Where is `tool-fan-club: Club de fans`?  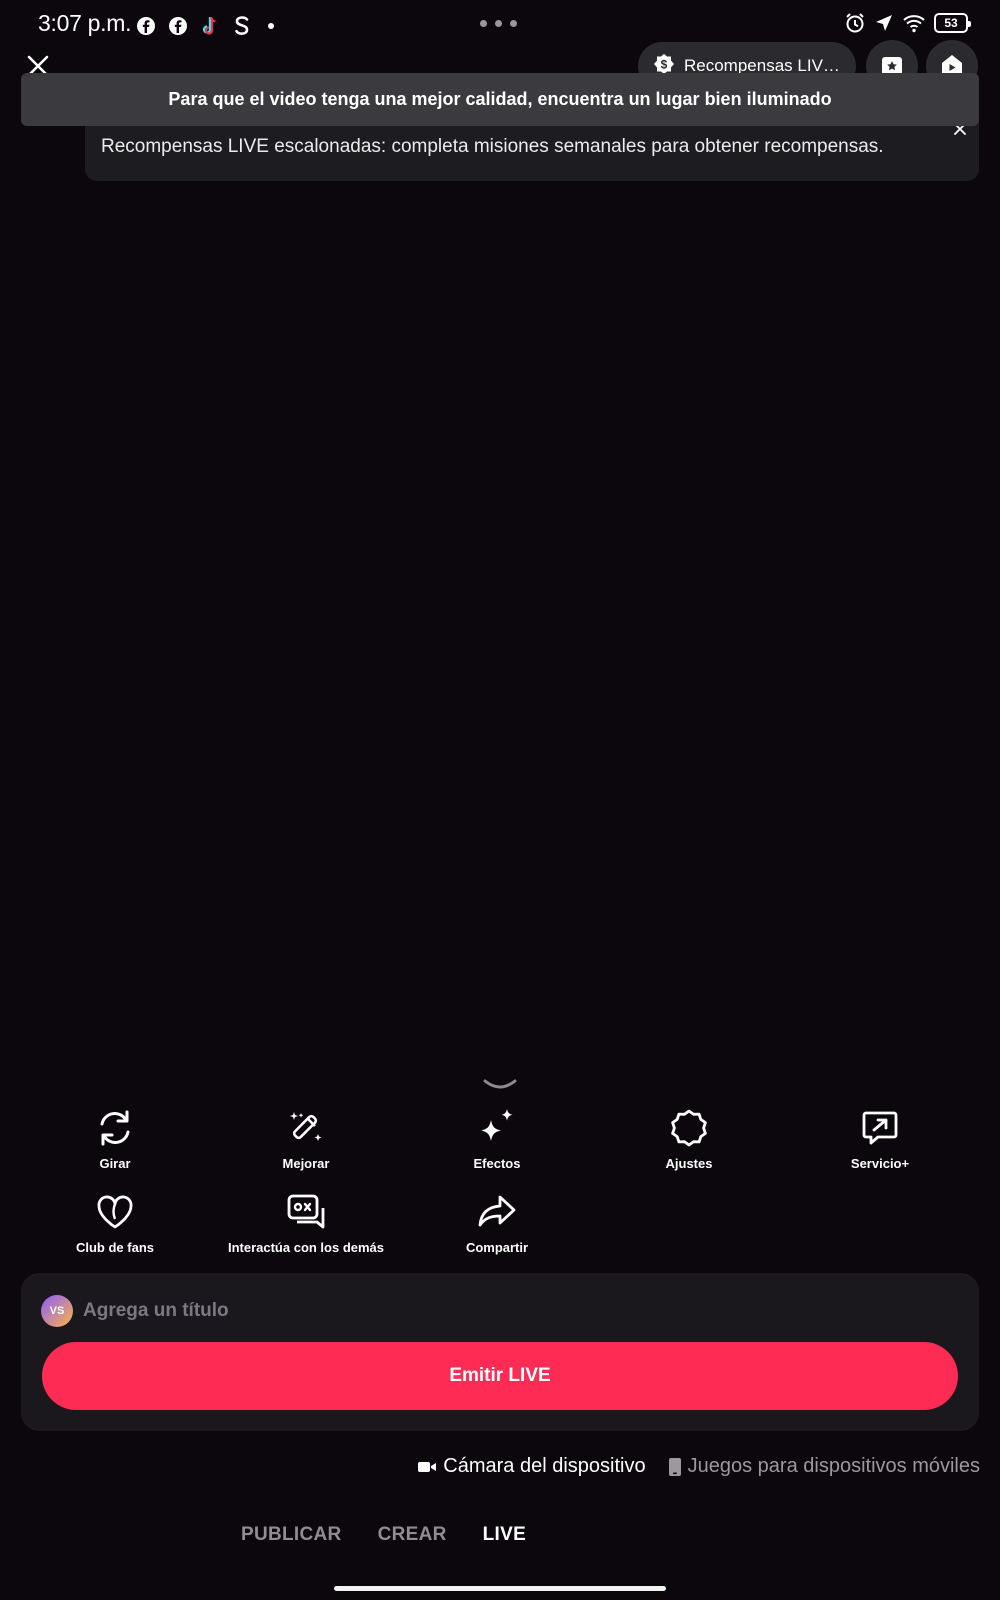
tool-fan-club: Club de fans is located at coordinates (115, 1222).